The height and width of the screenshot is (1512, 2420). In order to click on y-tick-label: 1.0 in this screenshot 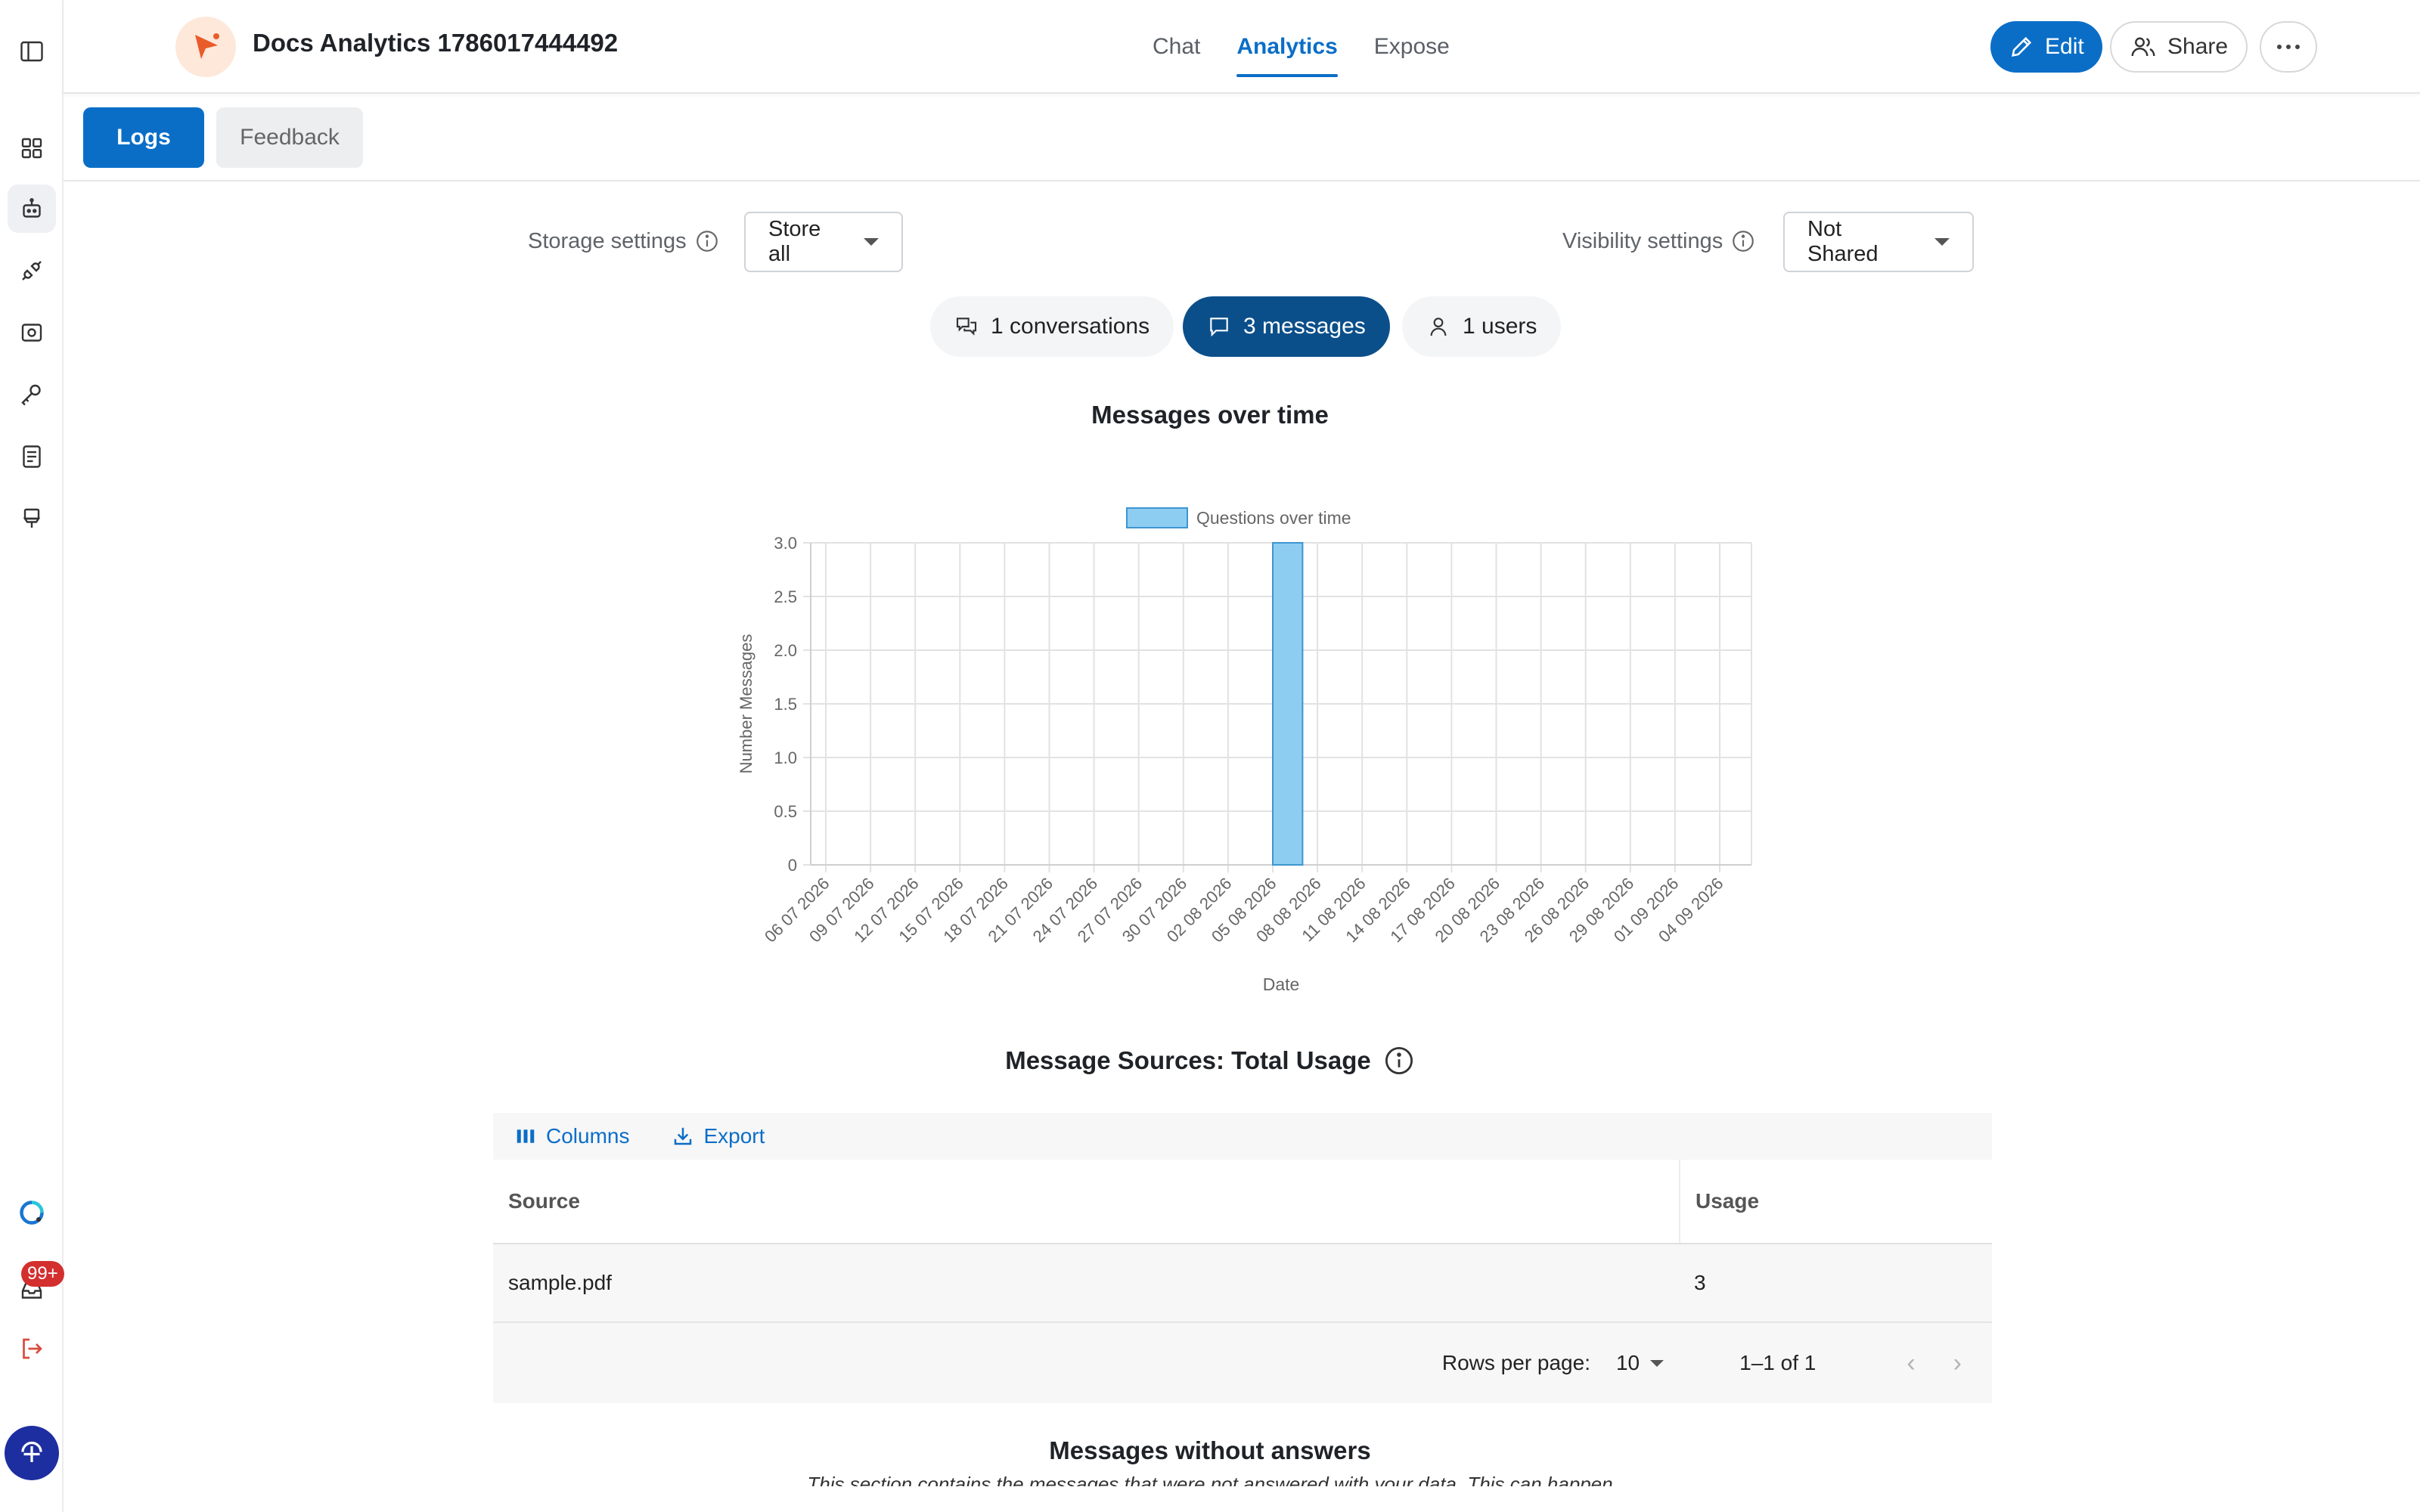, I will do `click(785, 757)`.